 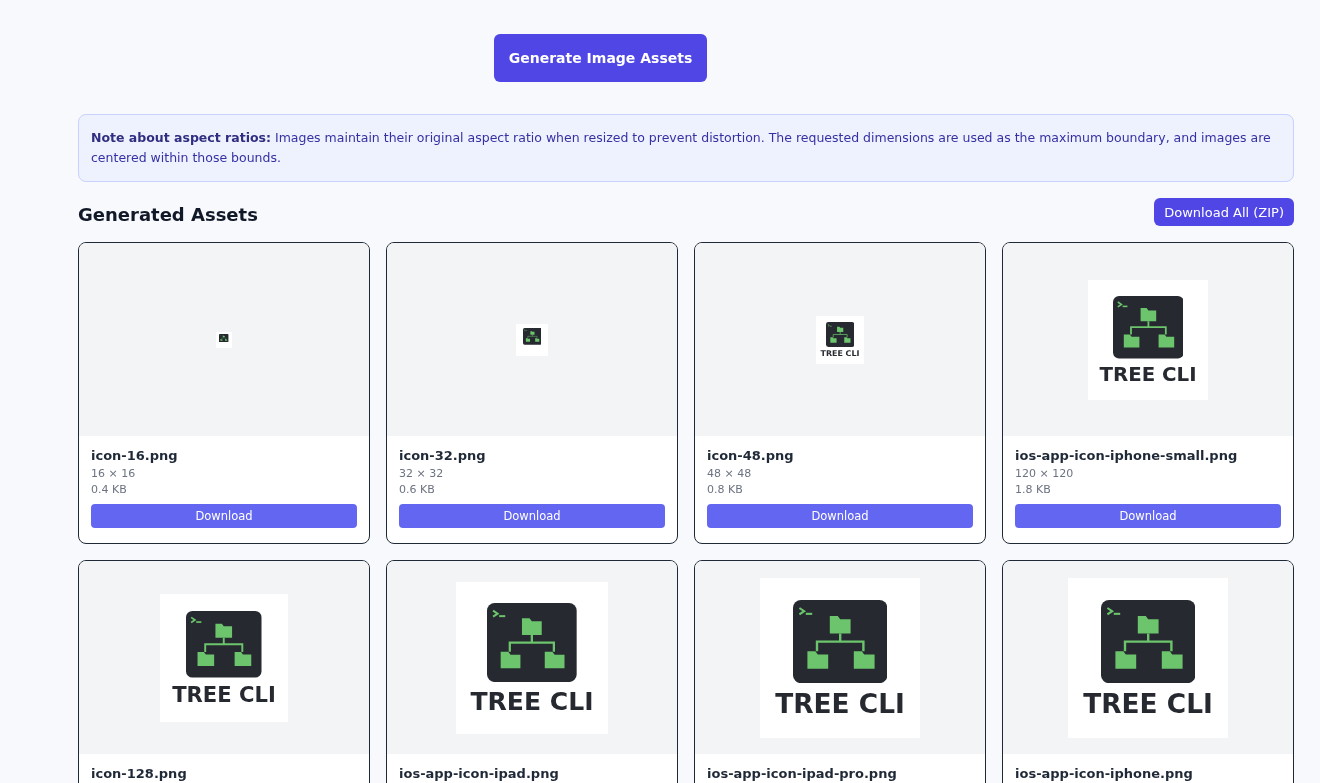 I want to click on info-note: Note about aspect ratios: Images maintain their original aspect ratio when resized to prevent distortion. The requested dimensions are used as the maximum boundary, and images are centered within those bounds., so click(x=686, y=148).